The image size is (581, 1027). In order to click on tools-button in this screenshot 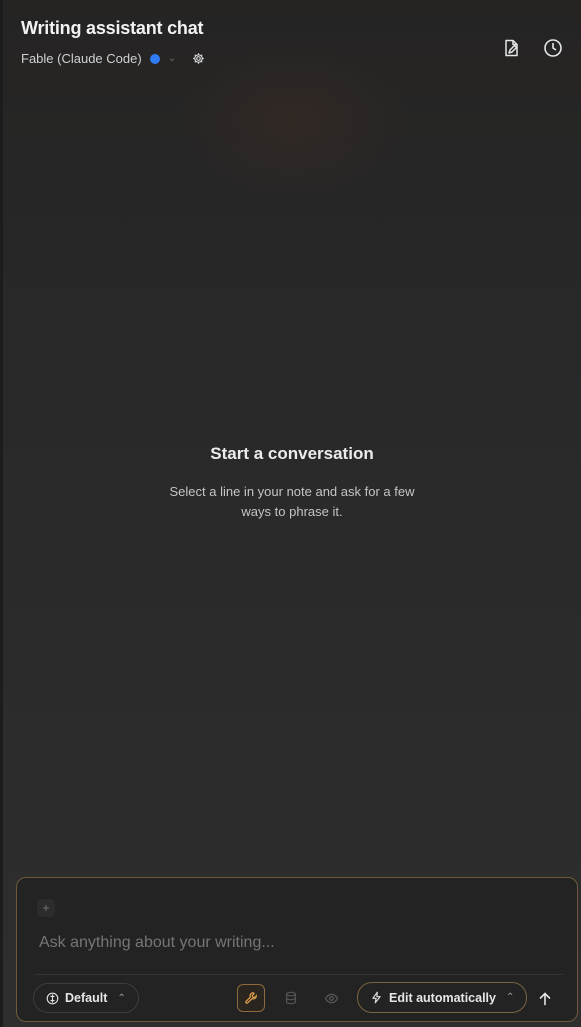, I will do `click(251, 998)`.